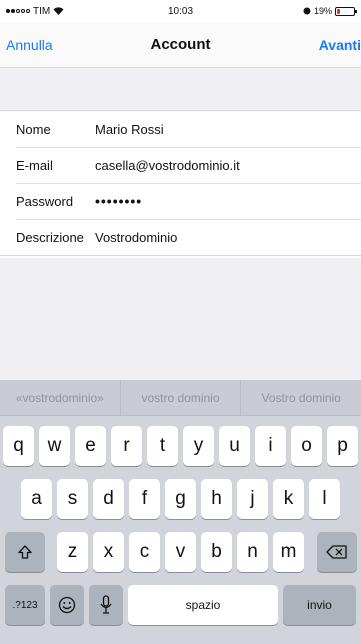 This screenshot has width=361, height=644. Describe the element at coordinates (307, 11) in the screenshot. I see `orientation-lock-icon` at that location.